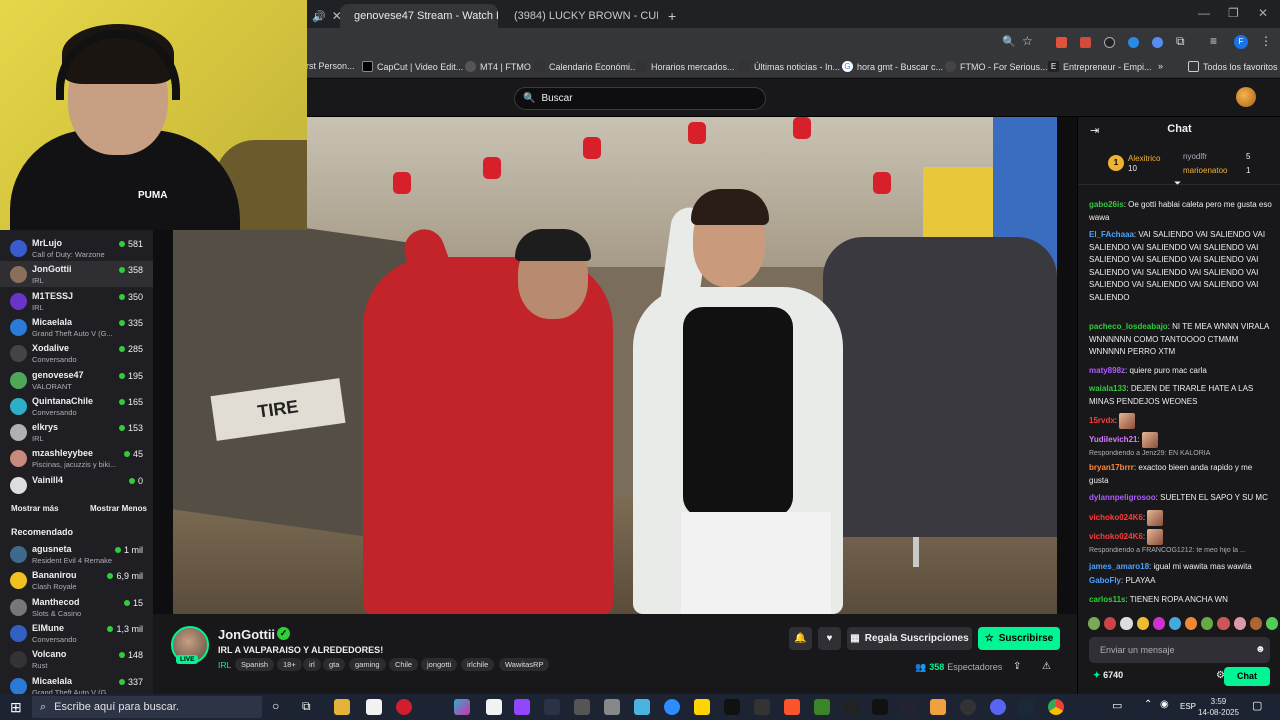 This screenshot has height=720, width=1280. Describe the element at coordinates (582, 707) in the screenshot. I see `terminal-icon` at that location.